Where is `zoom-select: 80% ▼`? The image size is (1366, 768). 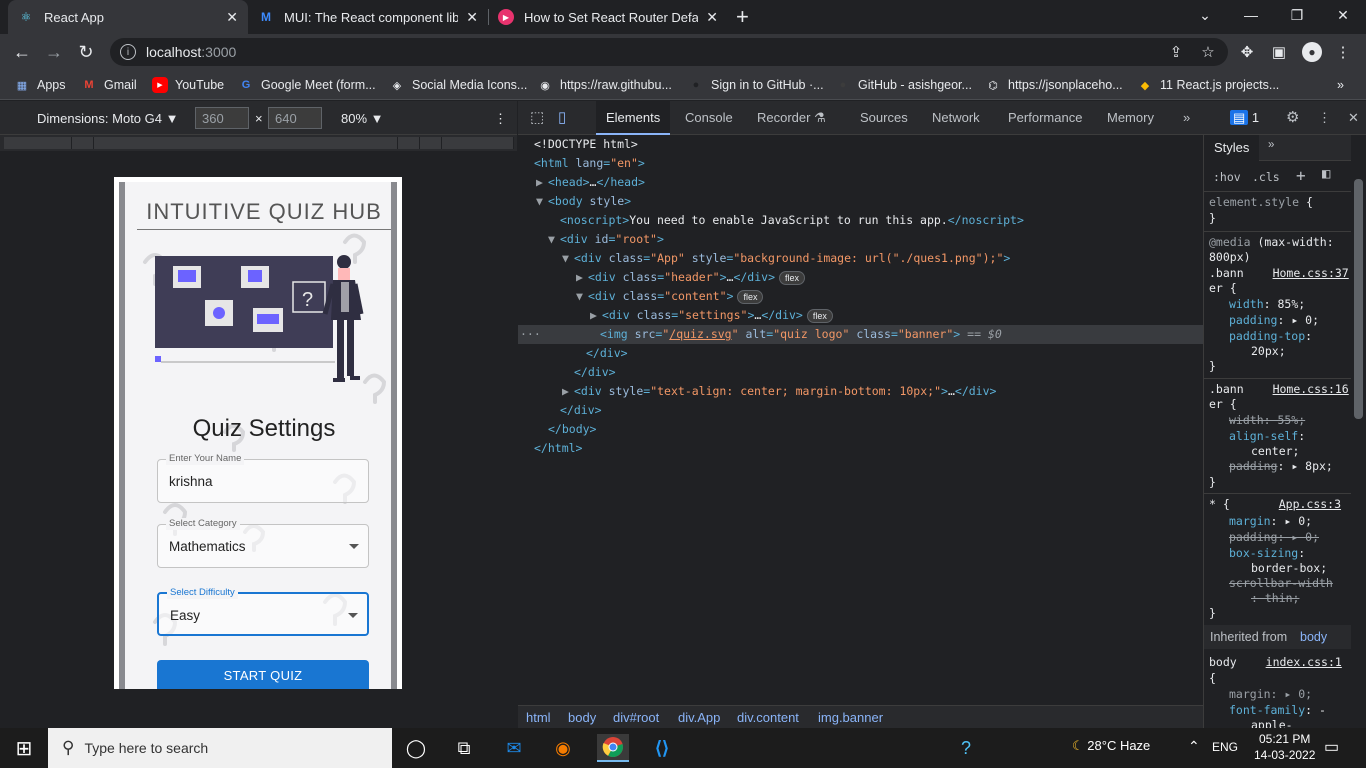 zoom-select: 80% ▼ is located at coordinates (362, 118).